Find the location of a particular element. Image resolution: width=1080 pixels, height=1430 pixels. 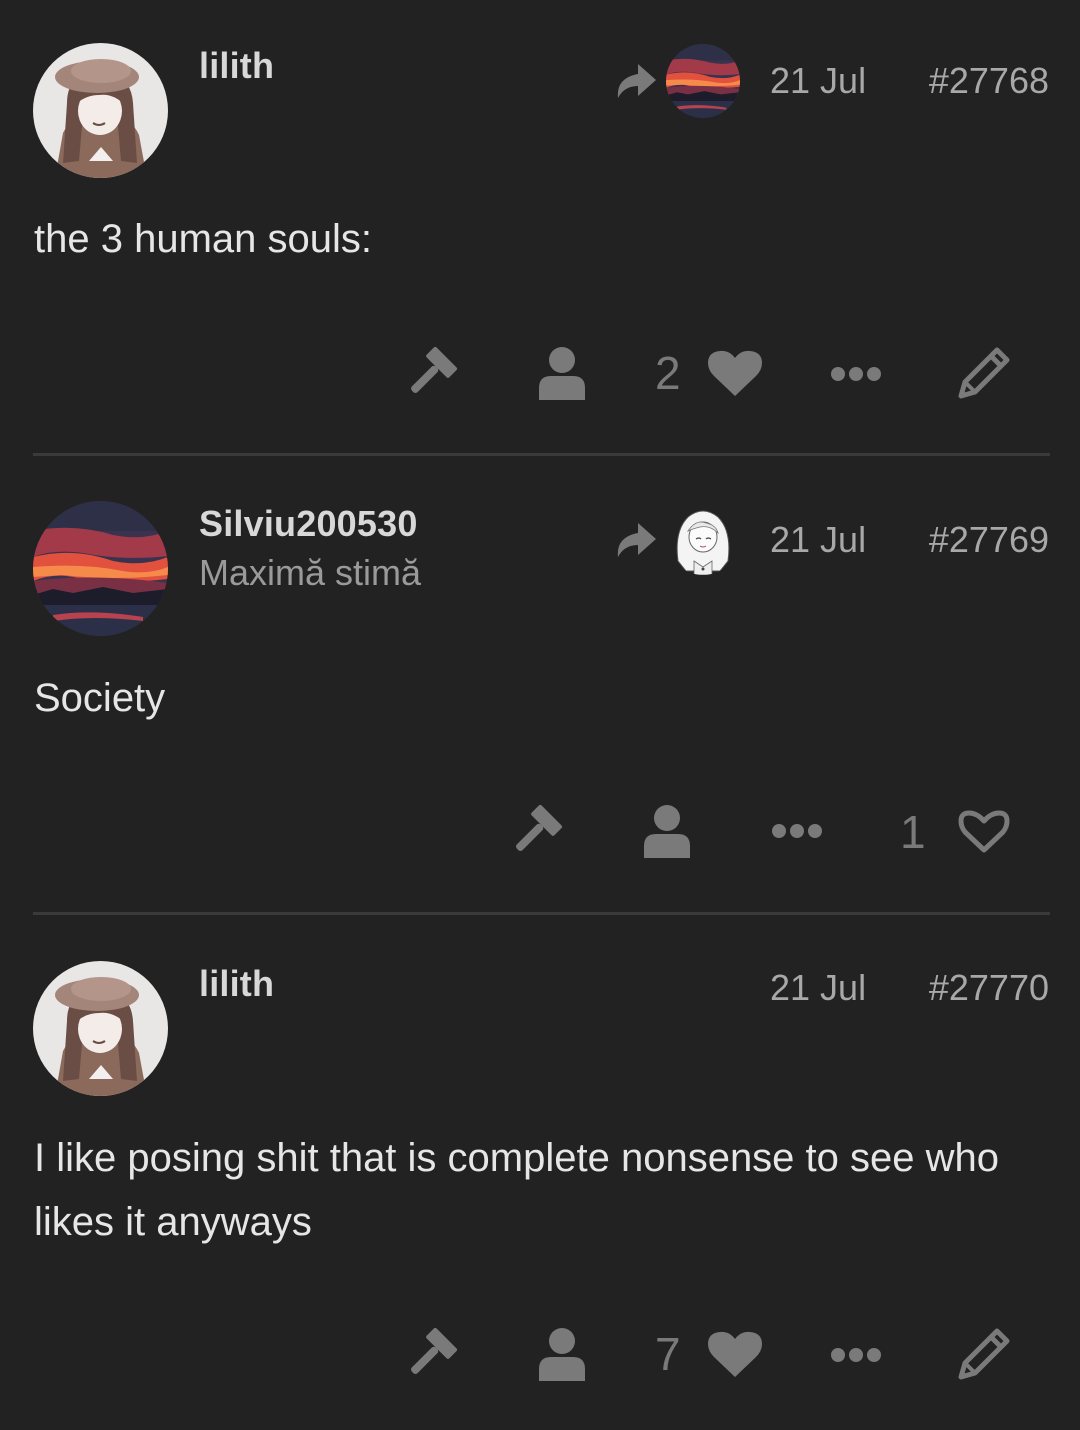

like-count: 7 is located at coordinates (668, 1354).